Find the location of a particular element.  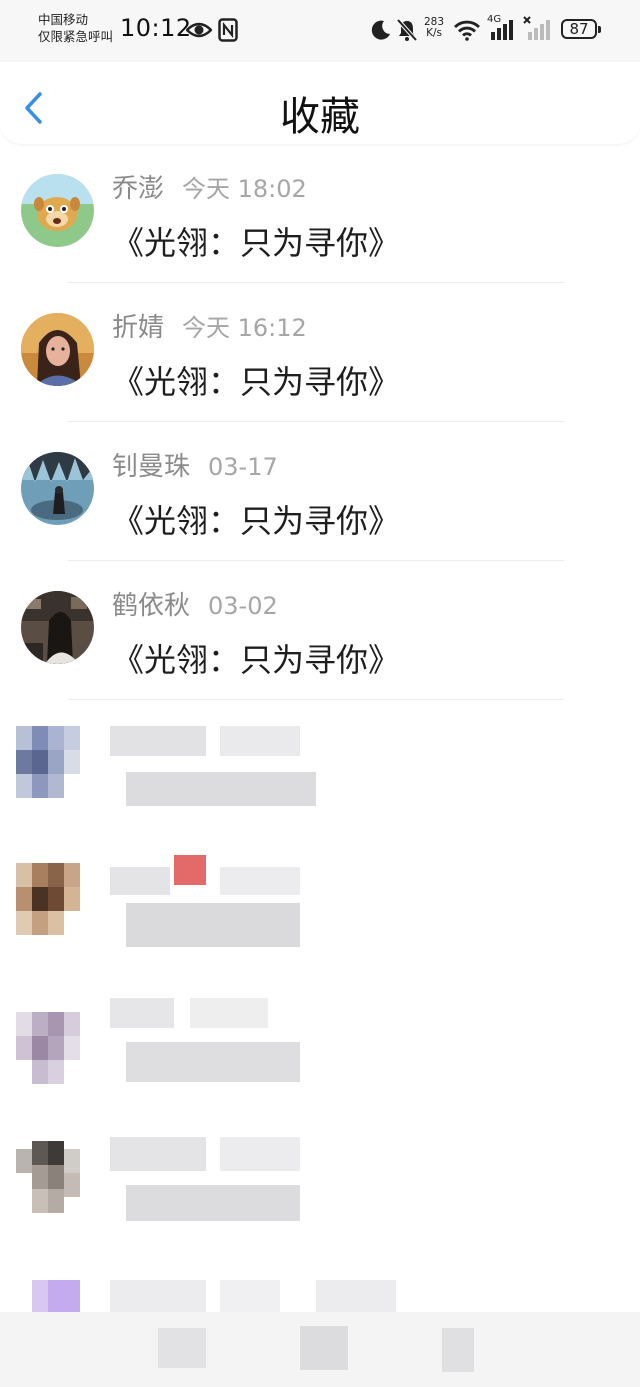

network-speed: 283 K/s is located at coordinates (434, 28).